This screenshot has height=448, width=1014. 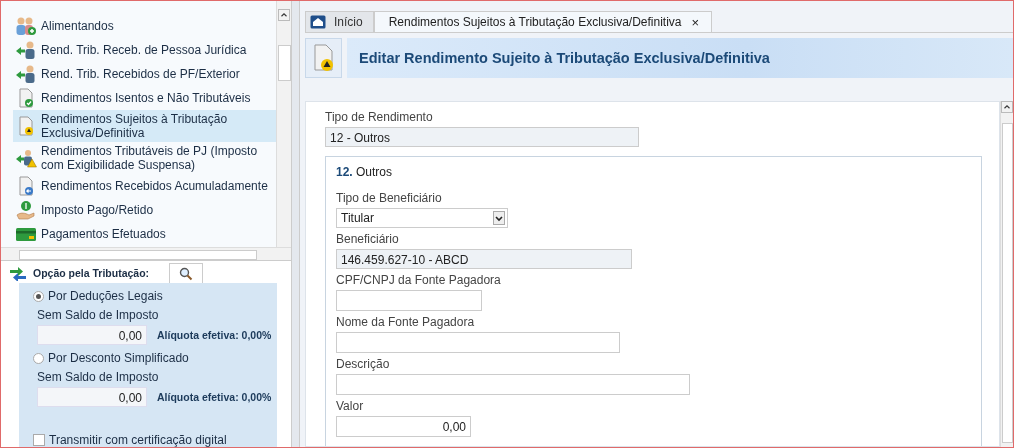 I want to click on document-warning-icon, so click(x=323, y=58).